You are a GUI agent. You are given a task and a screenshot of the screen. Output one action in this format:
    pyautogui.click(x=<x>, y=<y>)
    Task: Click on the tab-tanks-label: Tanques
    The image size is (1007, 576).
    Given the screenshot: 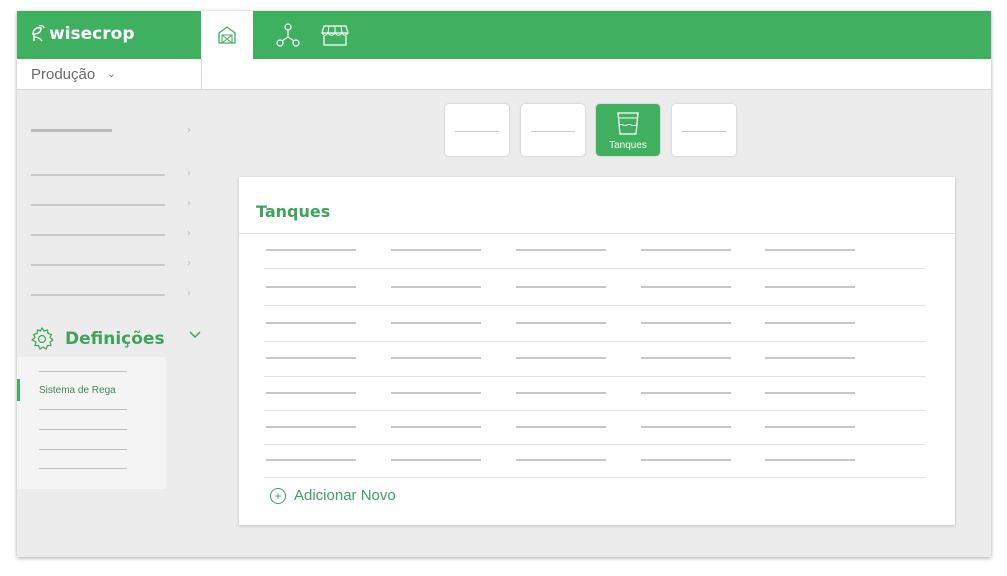 What is the action you would take?
    pyautogui.click(x=628, y=145)
    